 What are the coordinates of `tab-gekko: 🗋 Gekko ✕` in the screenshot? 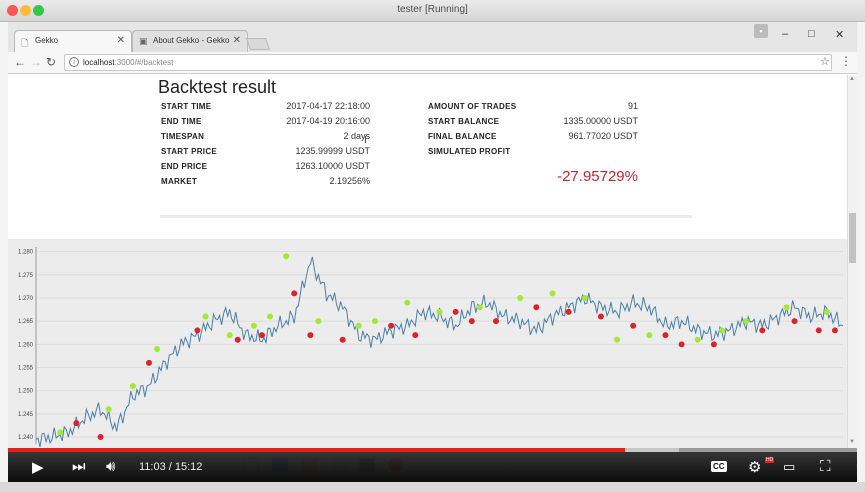 It's located at (73, 41).